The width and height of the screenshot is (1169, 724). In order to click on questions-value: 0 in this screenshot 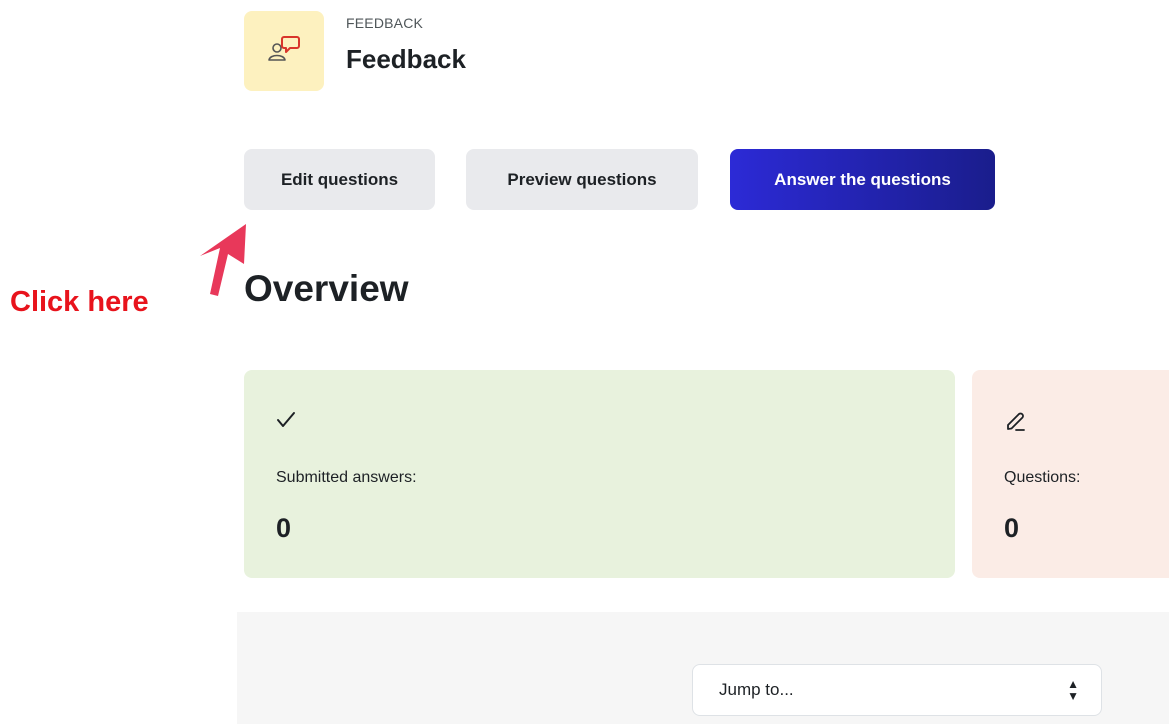, I will do `click(1012, 528)`.